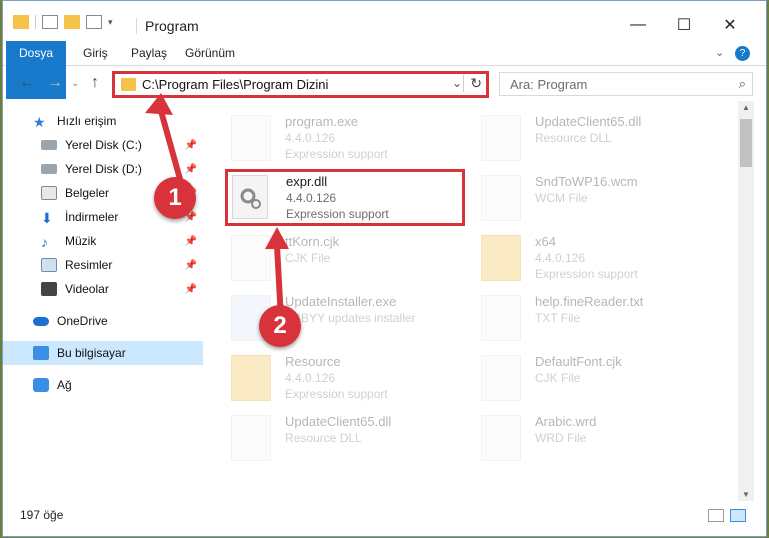 This screenshot has width=769, height=538. What do you see at coordinates (64, 385) in the screenshot?
I see `sidebar-item-label: Ağ` at bounding box center [64, 385].